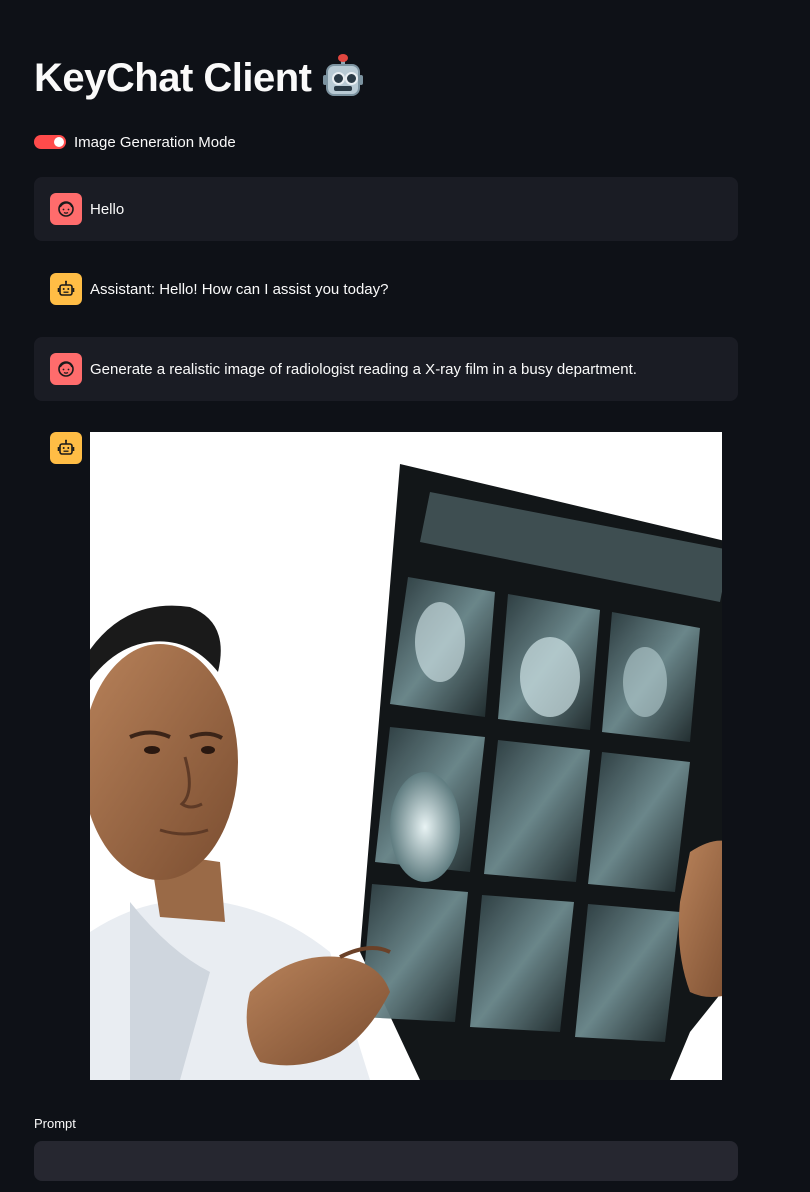 Image resolution: width=810 pixels, height=1192 pixels. What do you see at coordinates (50, 142) in the screenshot?
I see `image-generation-toggle` at bounding box center [50, 142].